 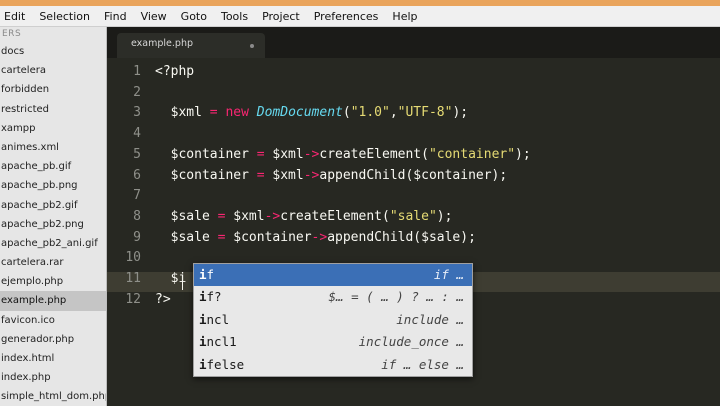 I want to click on line-number: 7, so click(x=137, y=196).